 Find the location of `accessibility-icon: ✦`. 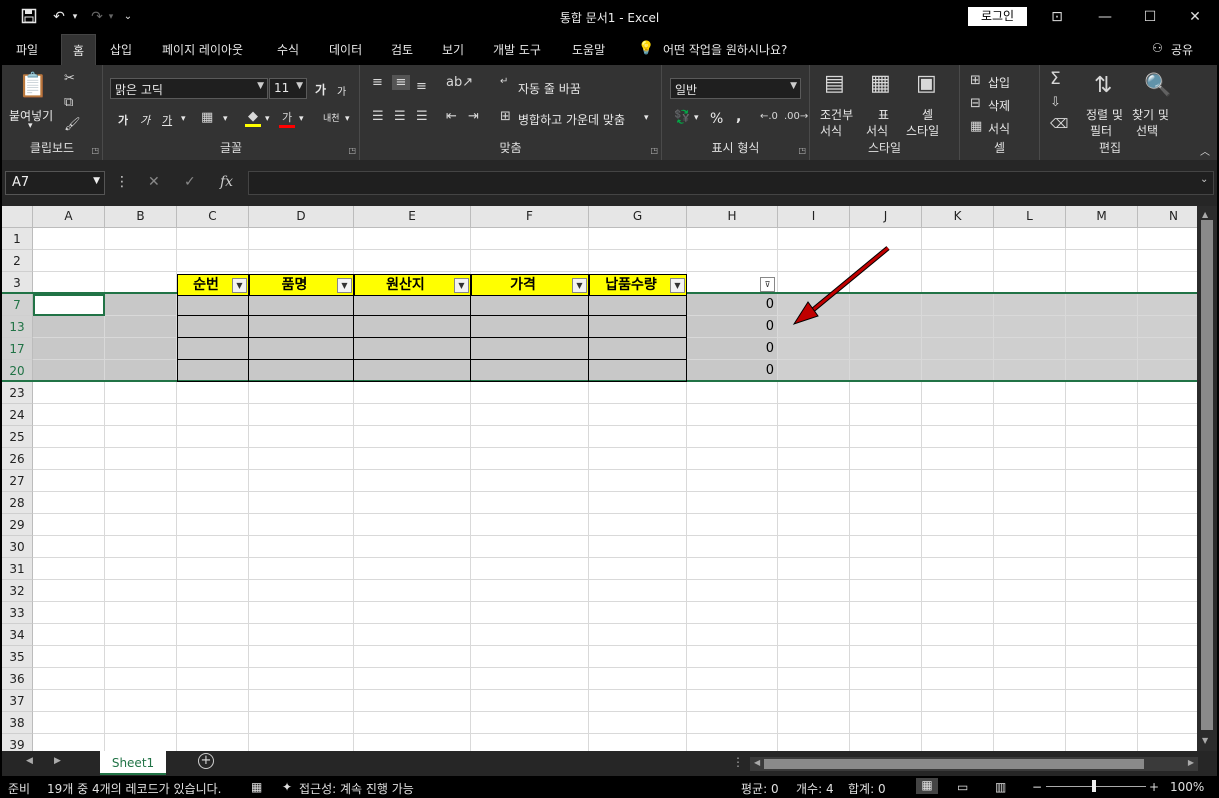

accessibility-icon: ✦ is located at coordinates (287, 787).